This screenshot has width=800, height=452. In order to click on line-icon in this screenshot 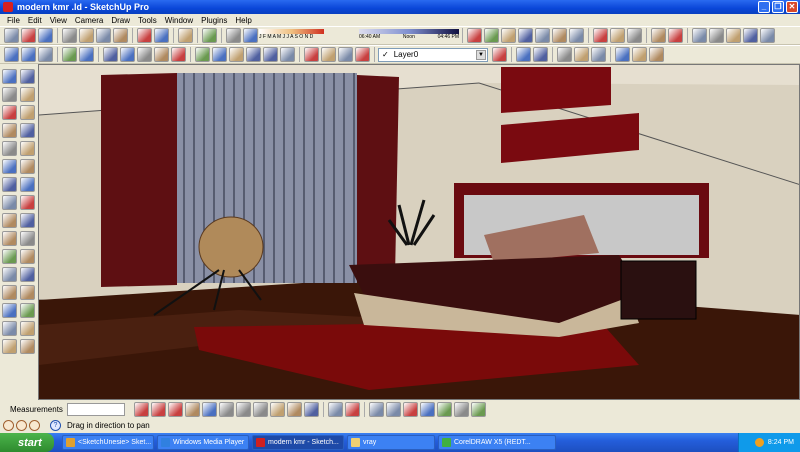, I will do `click(27, 112)`.